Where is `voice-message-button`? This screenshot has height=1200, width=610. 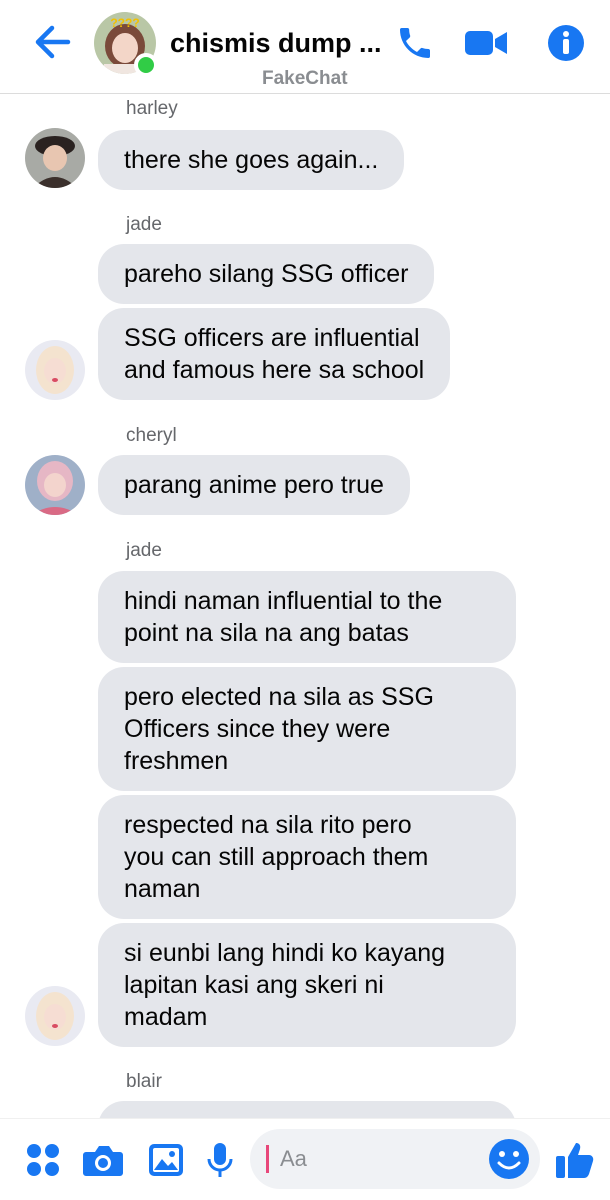
voice-message-button is located at coordinates (220, 1160).